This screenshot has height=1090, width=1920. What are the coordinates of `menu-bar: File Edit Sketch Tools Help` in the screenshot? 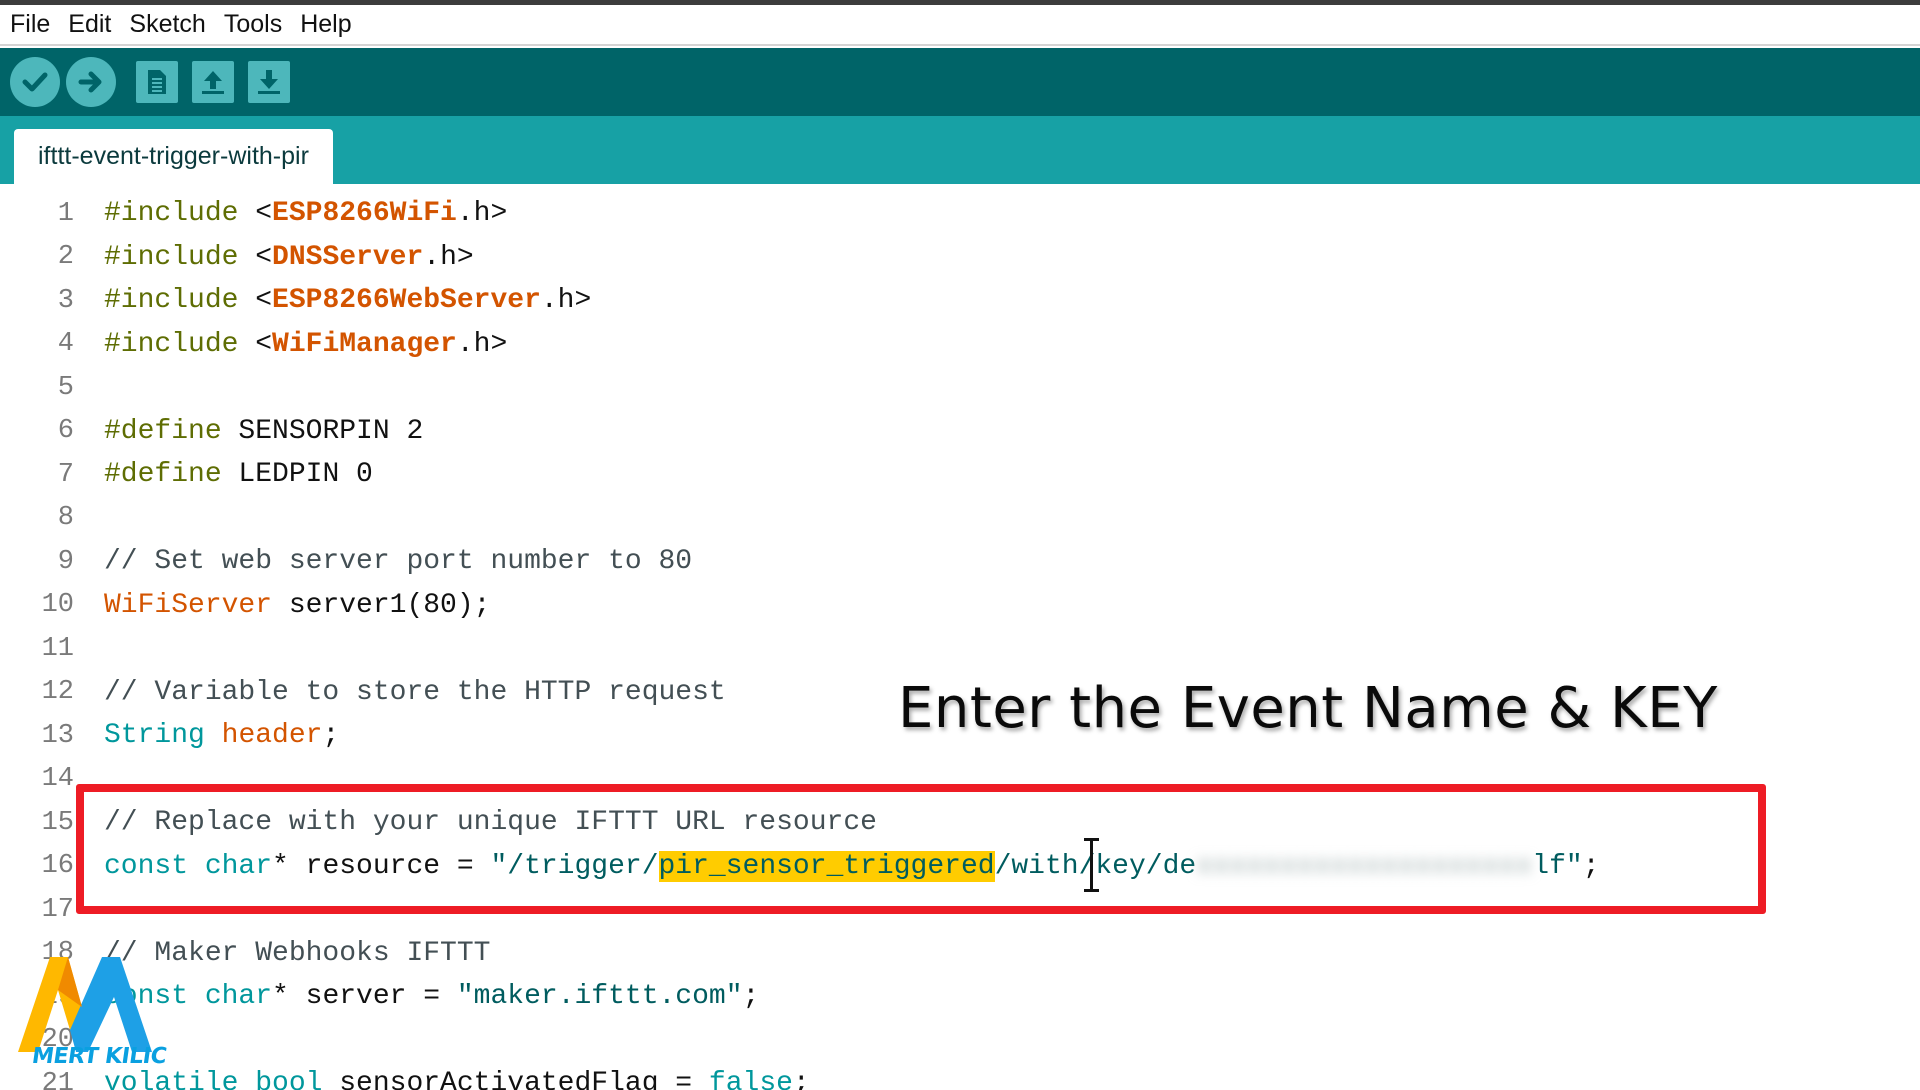 It's located at (960, 25).